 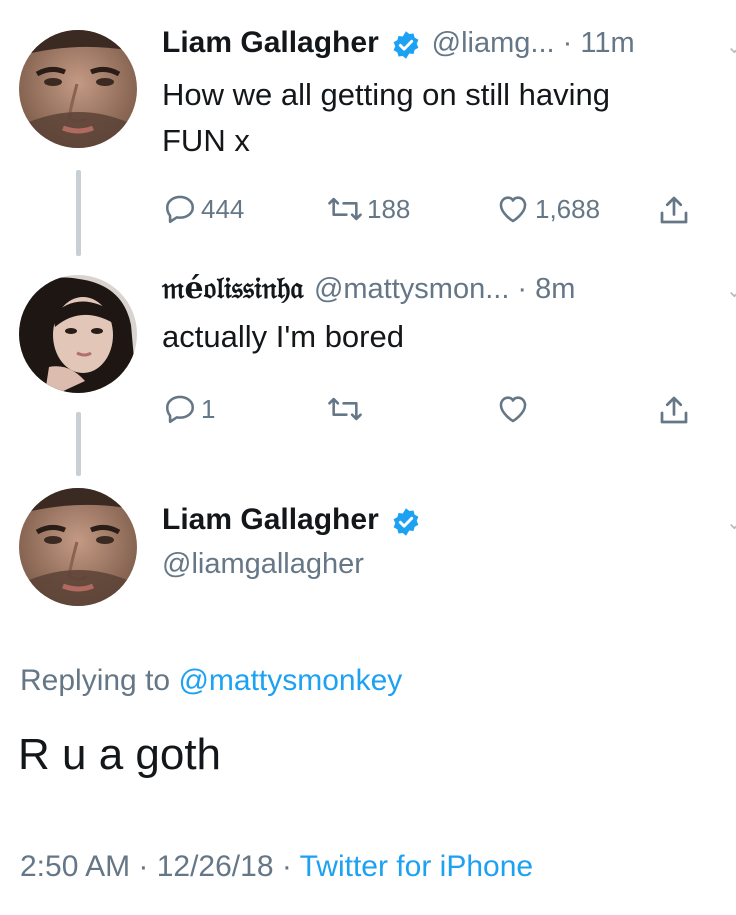 What do you see at coordinates (120, 754) in the screenshot?
I see `main-tweet-text: R u a goth` at bounding box center [120, 754].